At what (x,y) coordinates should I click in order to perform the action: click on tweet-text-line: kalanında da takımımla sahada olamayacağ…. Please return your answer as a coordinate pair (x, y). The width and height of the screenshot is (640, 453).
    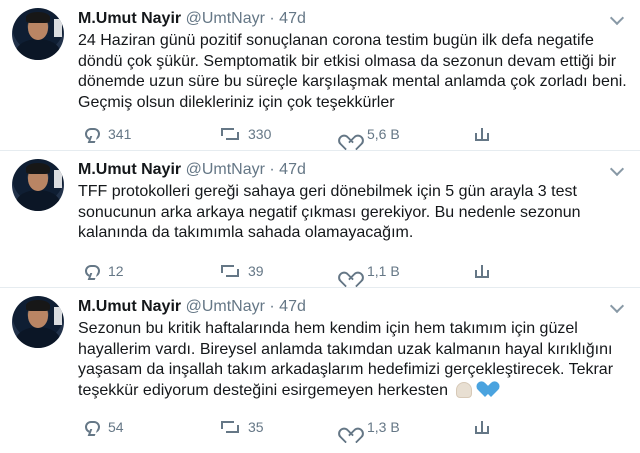
    Looking at the image, I should click on (246, 232).